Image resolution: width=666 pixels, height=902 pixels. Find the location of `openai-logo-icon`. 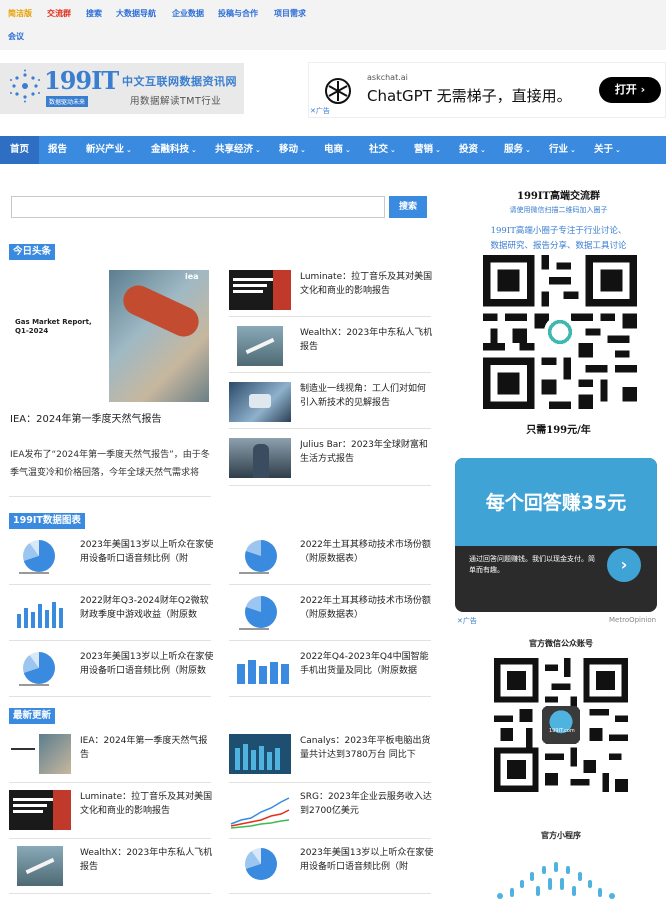

openai-logo-icon is located at coordinates (338, 91).